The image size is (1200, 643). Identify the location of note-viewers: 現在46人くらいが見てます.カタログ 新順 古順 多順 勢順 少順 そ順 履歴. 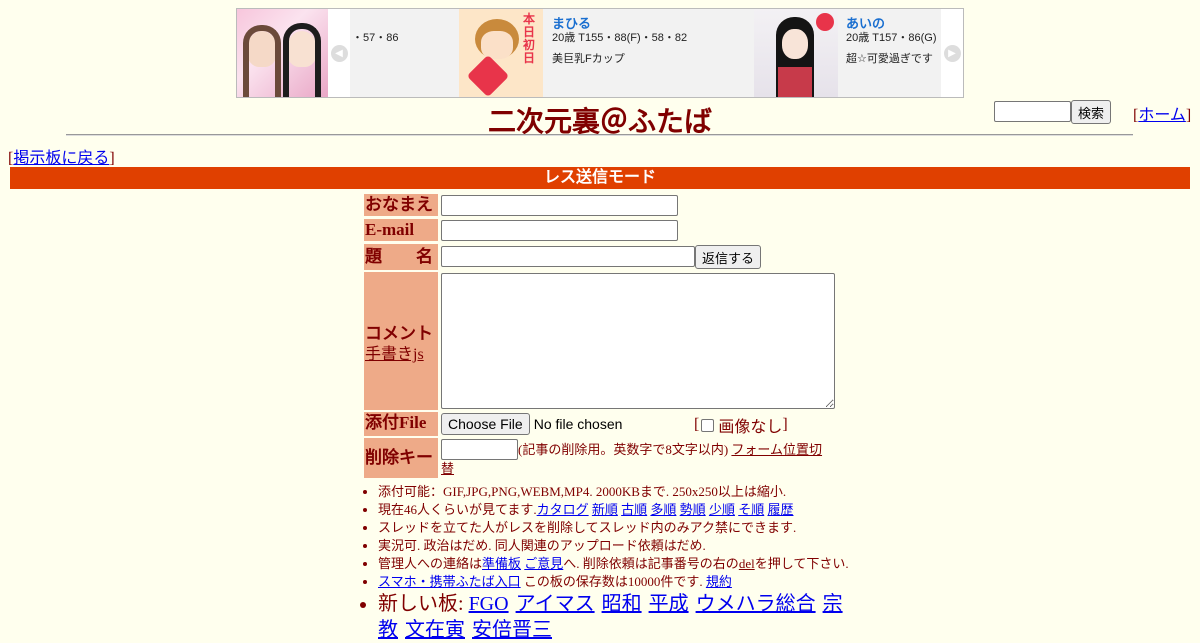
(620, 510).